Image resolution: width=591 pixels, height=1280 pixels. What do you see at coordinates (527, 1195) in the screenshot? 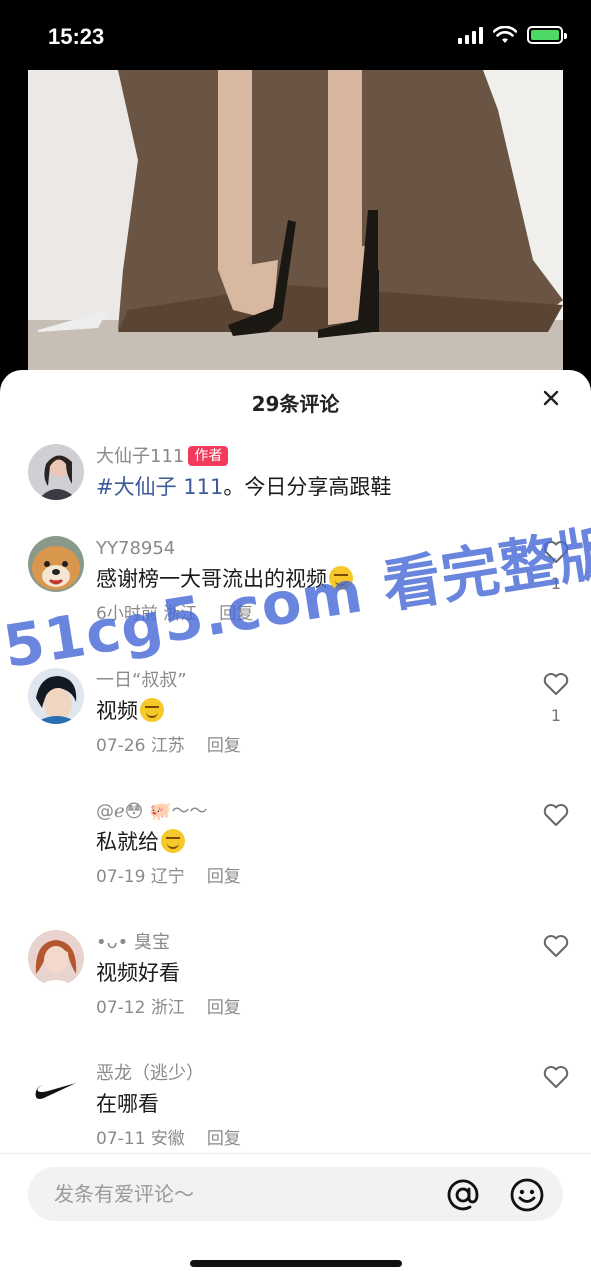
I see `emoji-icon` at bounding box center [527, 1195].